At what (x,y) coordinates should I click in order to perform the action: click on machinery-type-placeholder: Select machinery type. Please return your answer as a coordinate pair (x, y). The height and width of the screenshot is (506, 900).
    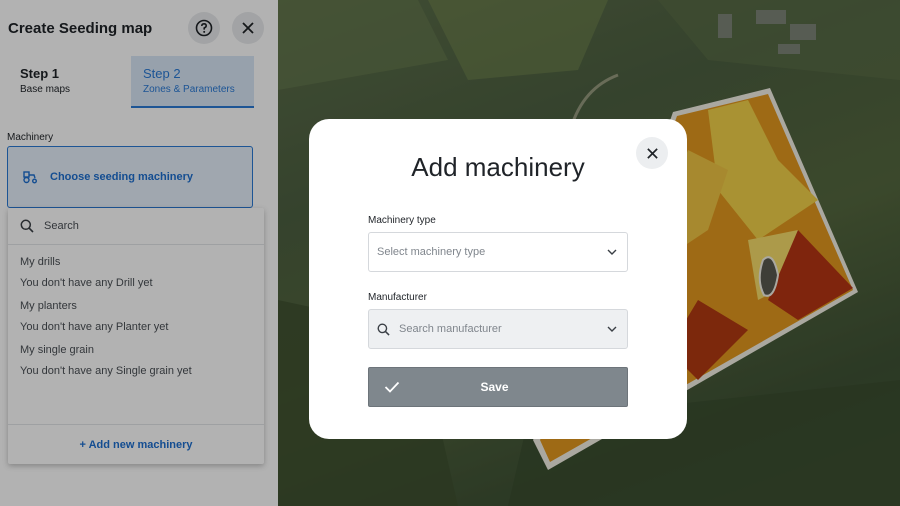
    Looking at the image, I should click on (431, 252).